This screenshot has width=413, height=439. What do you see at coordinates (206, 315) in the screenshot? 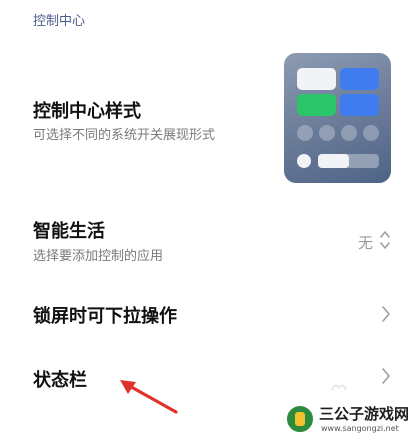
I see `lock-screen-pull-down-item: 锁屏时可下拉操作` at bounding box center [206, 315].